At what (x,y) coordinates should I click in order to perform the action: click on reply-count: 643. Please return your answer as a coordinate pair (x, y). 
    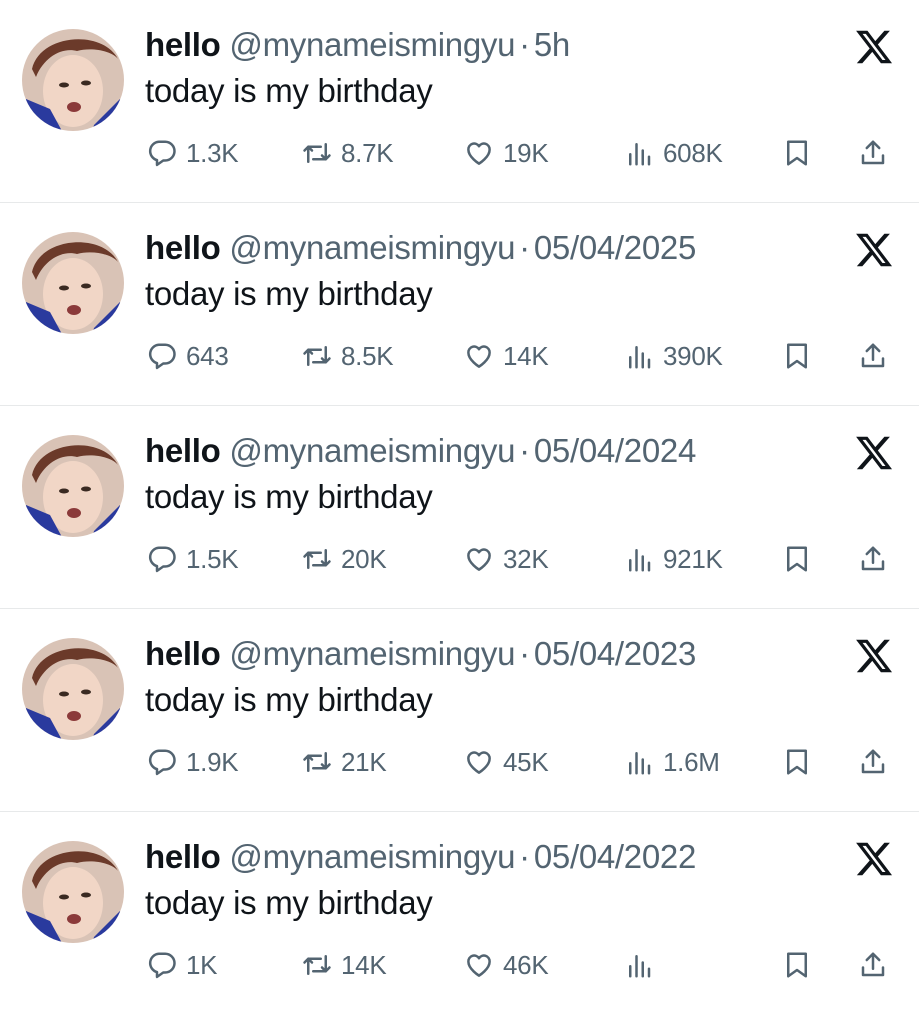
    Looking at the image, I should click on (207, 355).